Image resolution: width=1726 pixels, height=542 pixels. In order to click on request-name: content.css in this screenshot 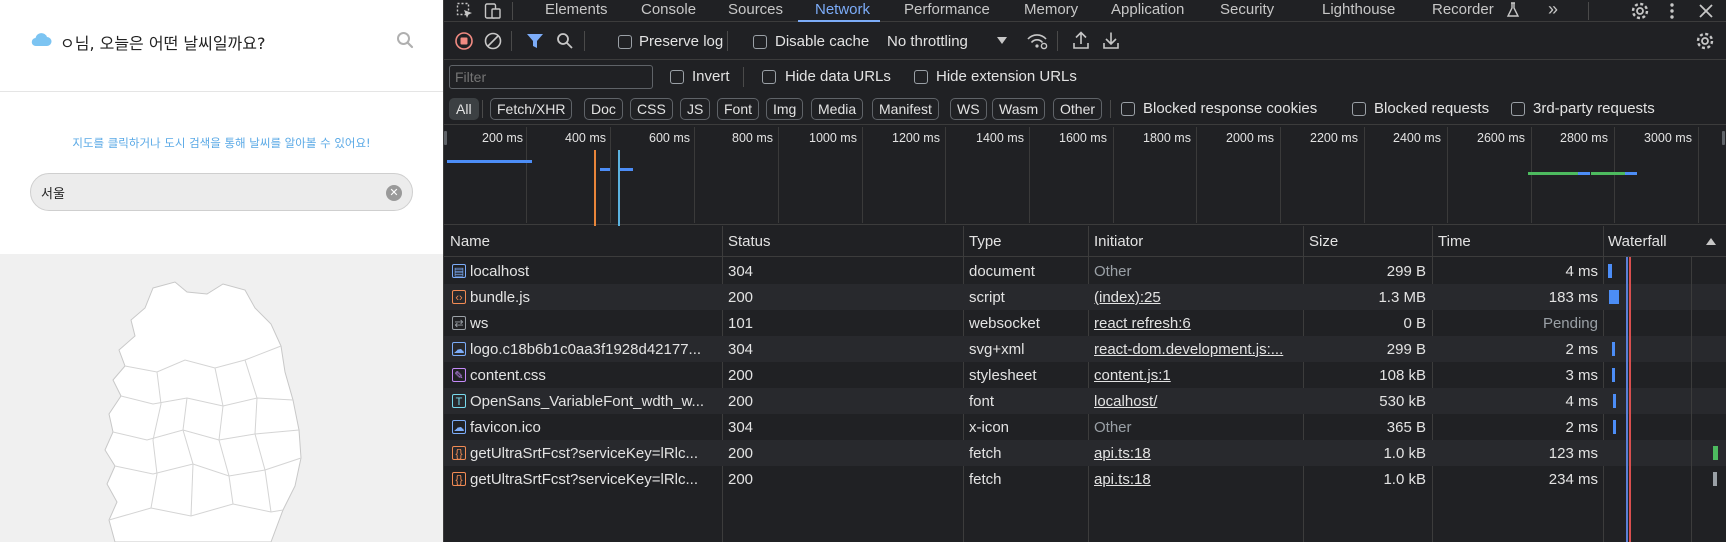, I will do `click(594, 375)`.